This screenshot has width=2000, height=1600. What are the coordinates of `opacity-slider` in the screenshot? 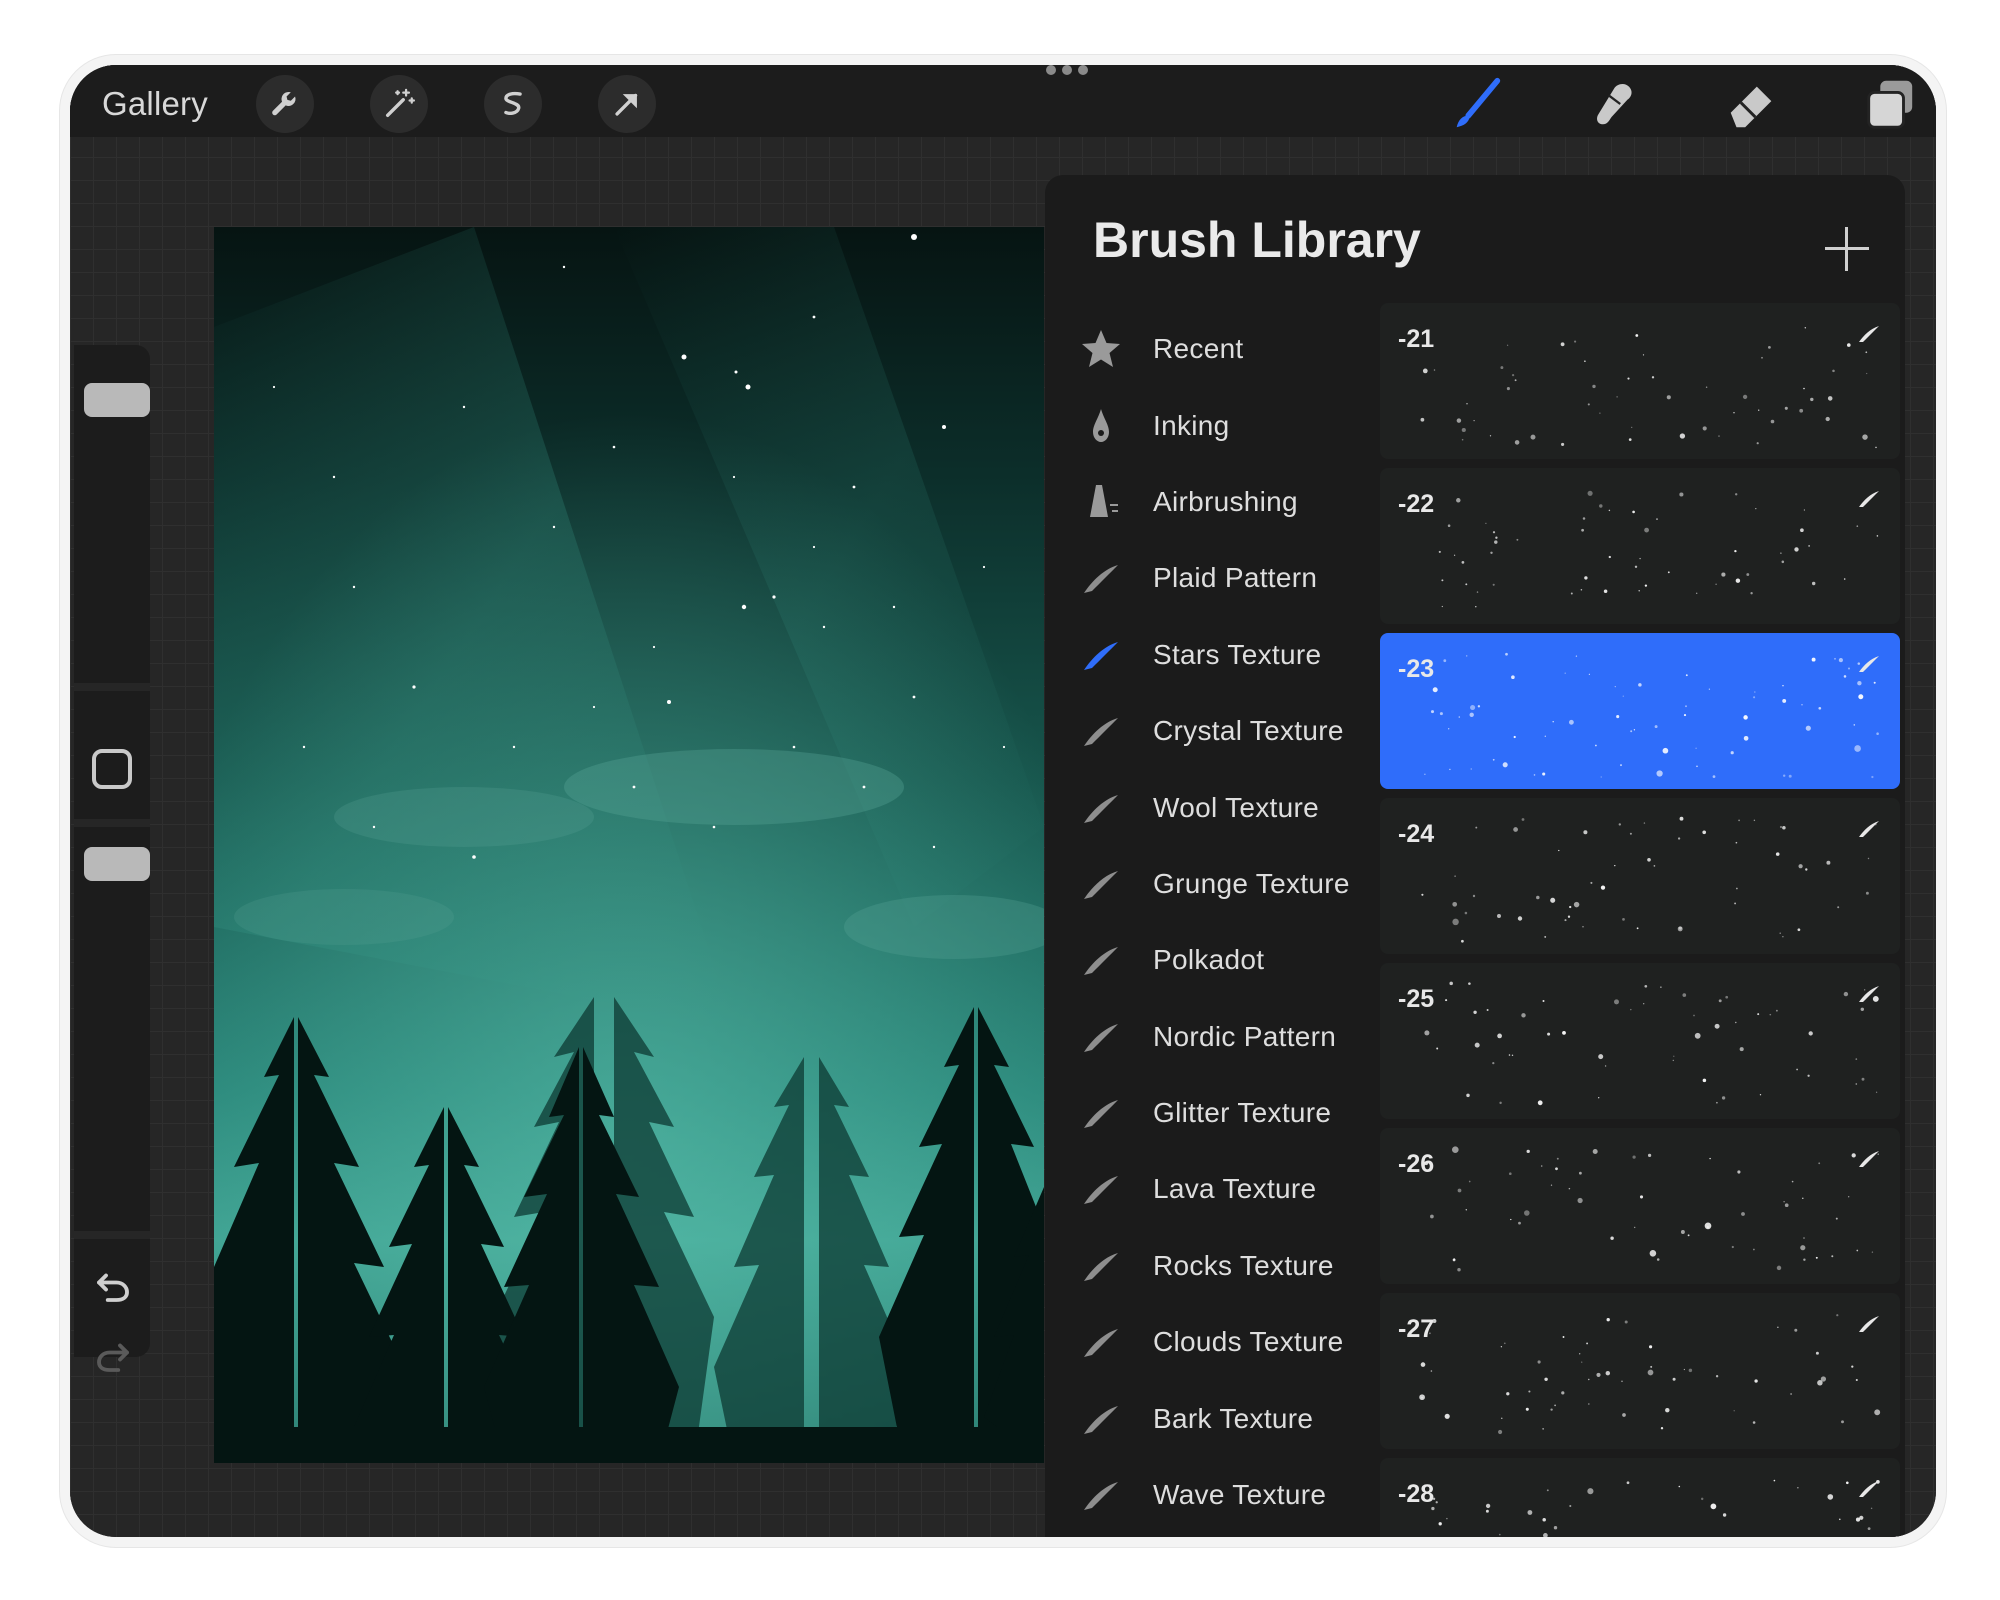 It's located at (117, 864).